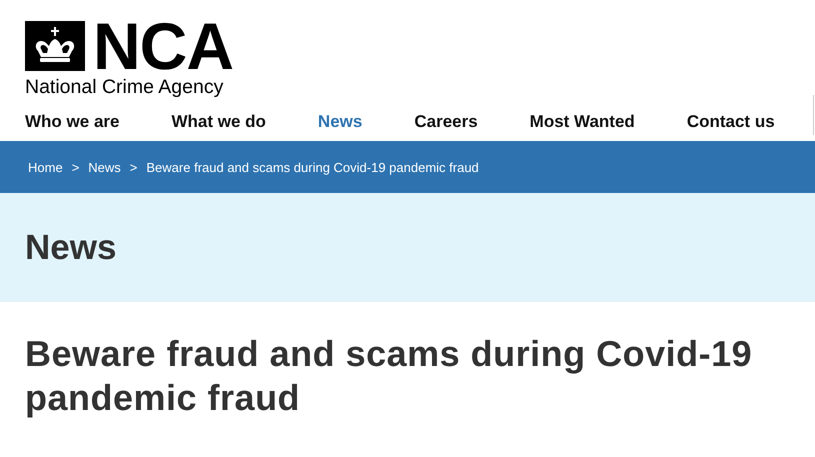 This screenshot has height=457, width=815. Describe the element at coordinates (218, 118) in the screenshot. I see `nav-link: What we do` at that location.